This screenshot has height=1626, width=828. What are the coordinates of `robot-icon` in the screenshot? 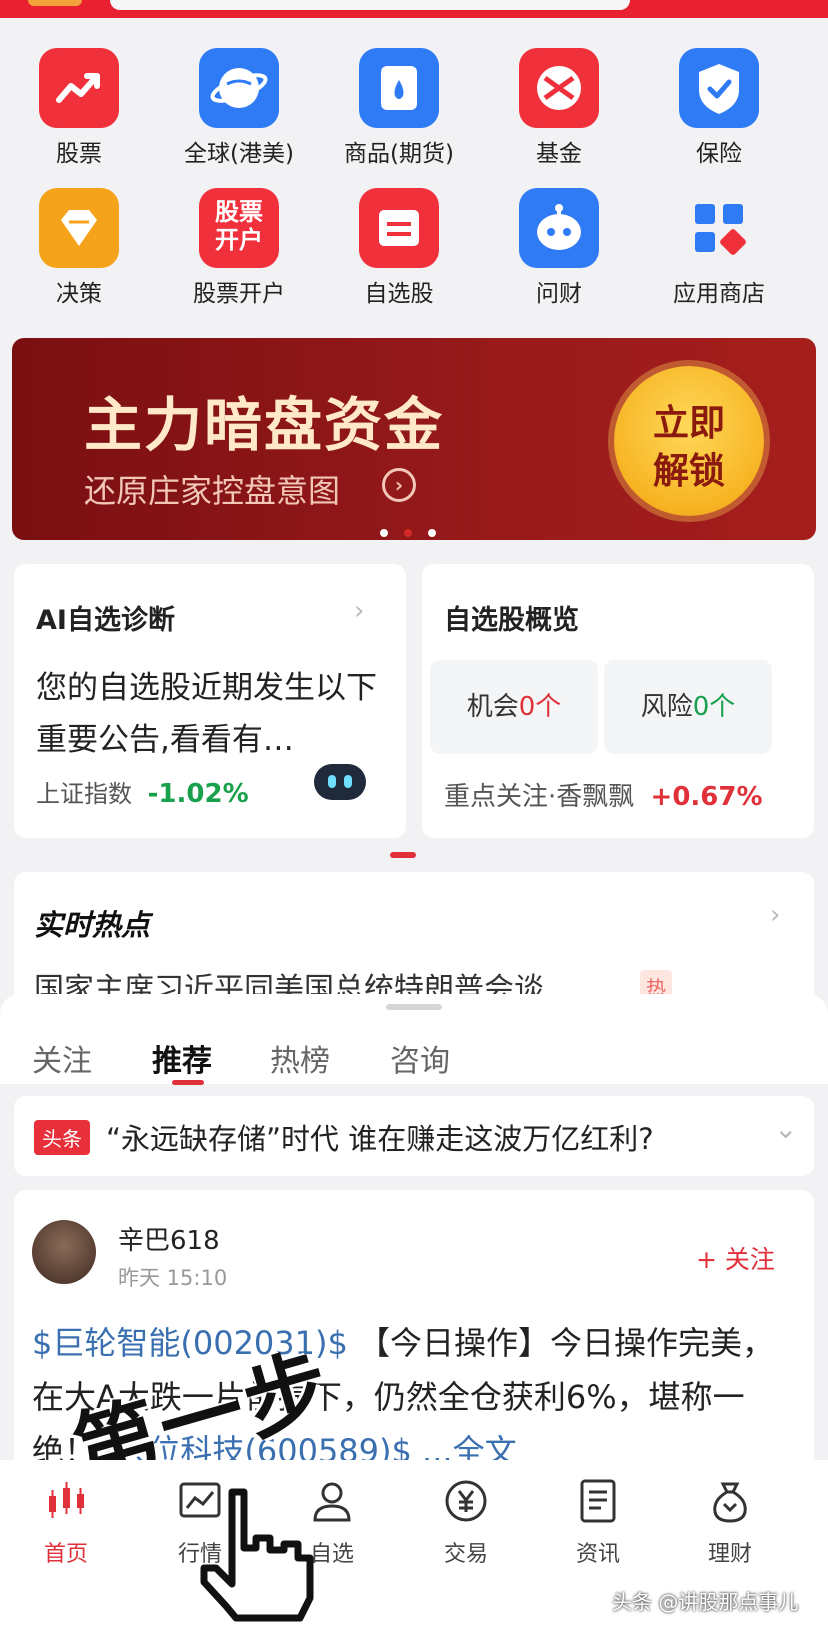 It's located at (559, 228).